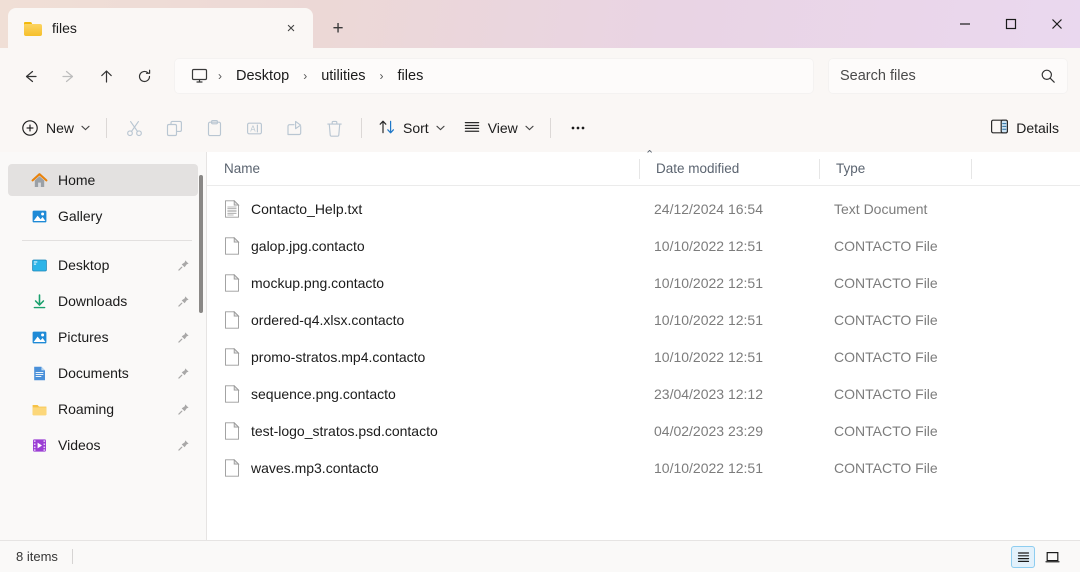  I want to click on sidebar-item-label: Pictures, so click(83, 337).